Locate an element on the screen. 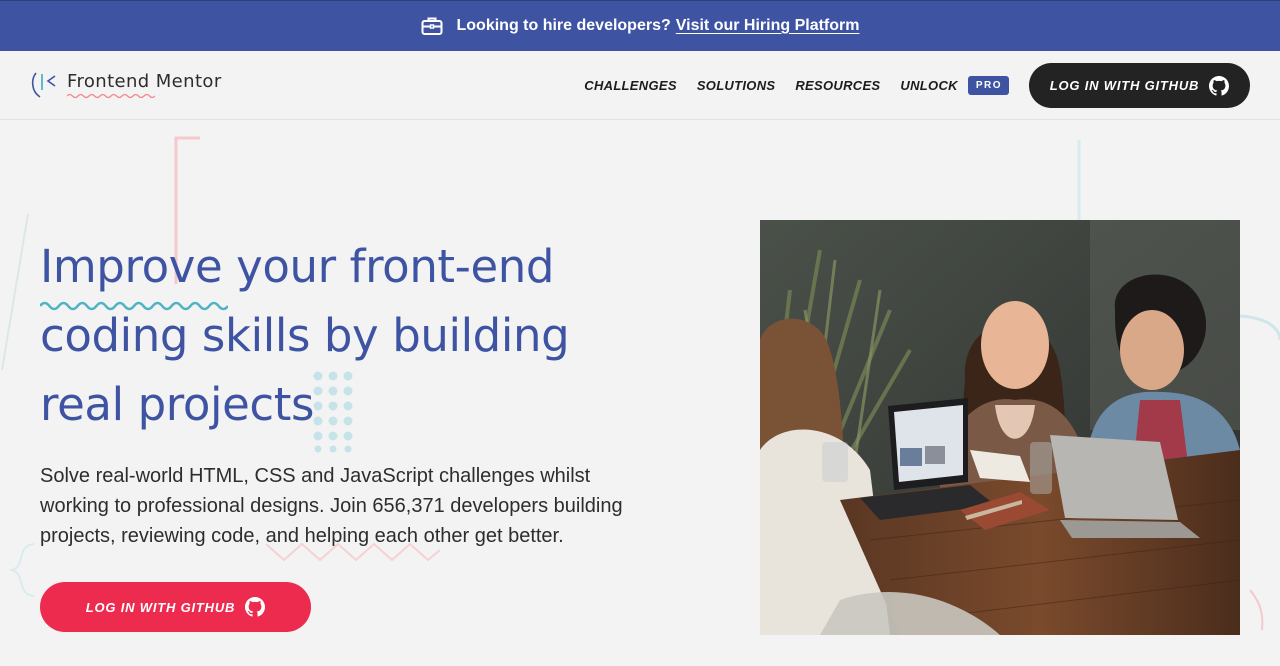 This screenshot has height=666, width=1280. hero-title-line-1-rest: your front-end is located at coordinates (388, 266).